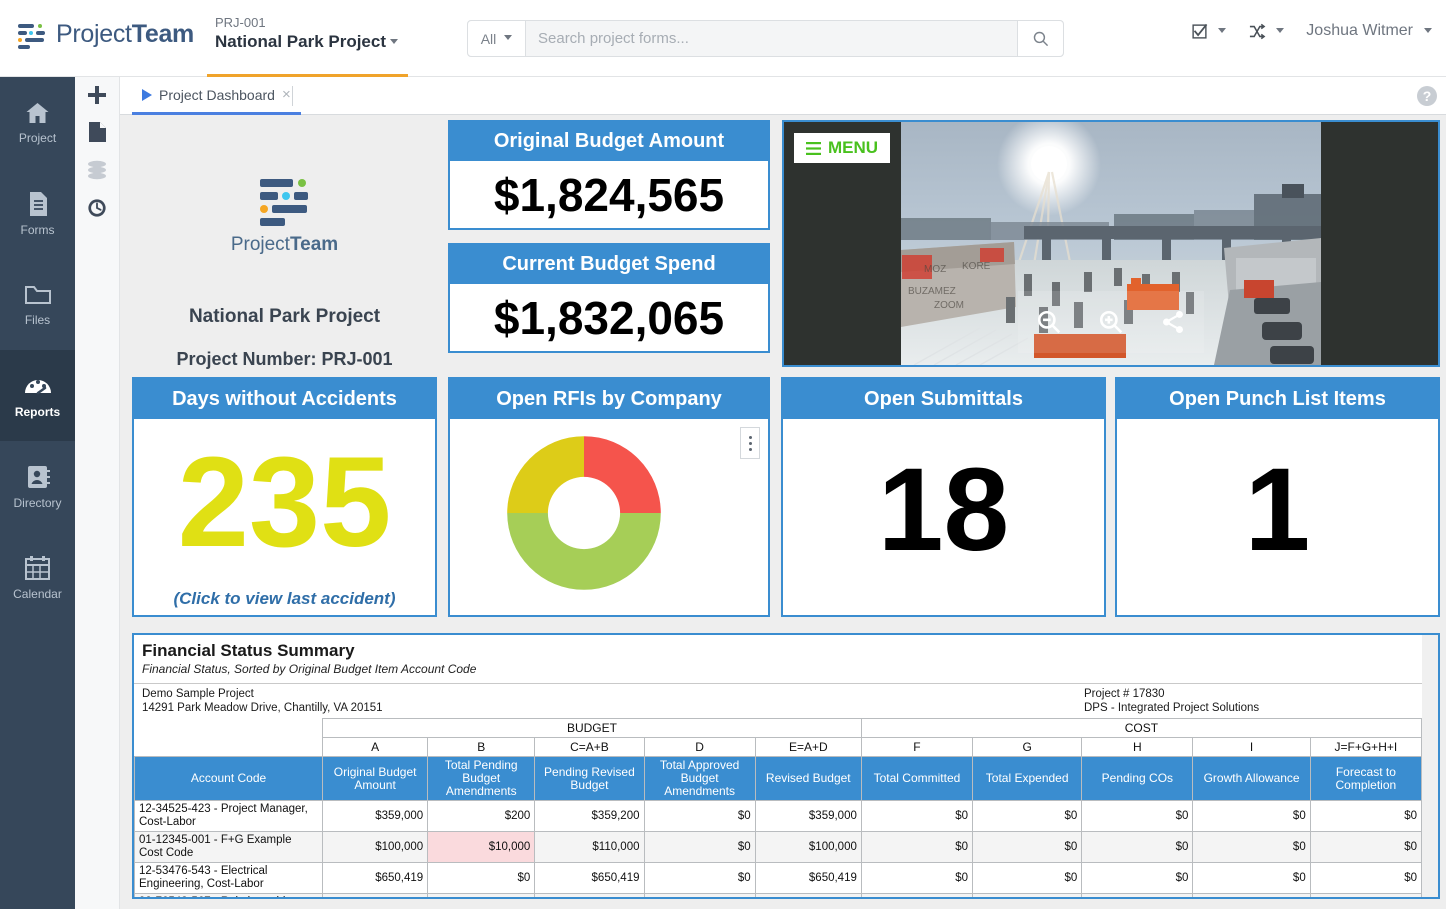 This screenshot has height=909, width=1446. Describe the element at coordinates (609, 264) in the screenshot. I see `card-title: Current Budget Spend` at that location.